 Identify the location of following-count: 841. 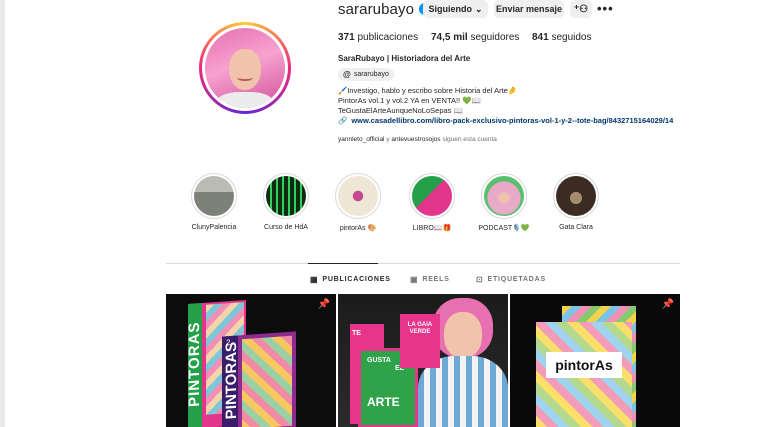
(540, 37).